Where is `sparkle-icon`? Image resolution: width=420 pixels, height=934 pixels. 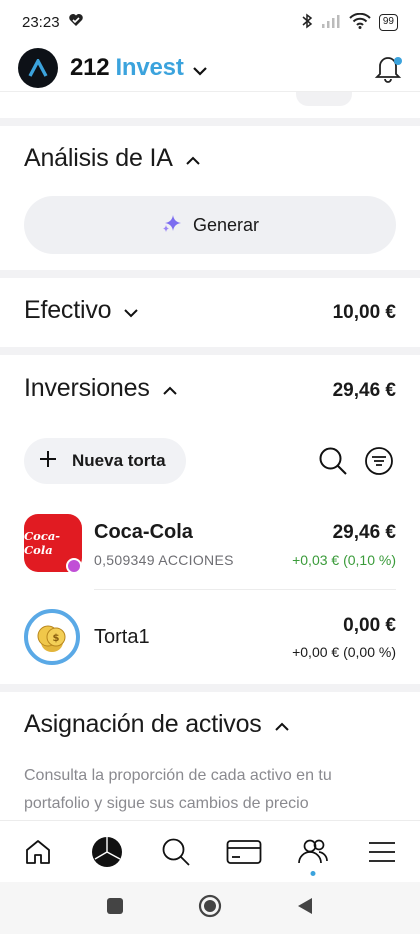 sparkle-icon is located at coordinates (172, 225).